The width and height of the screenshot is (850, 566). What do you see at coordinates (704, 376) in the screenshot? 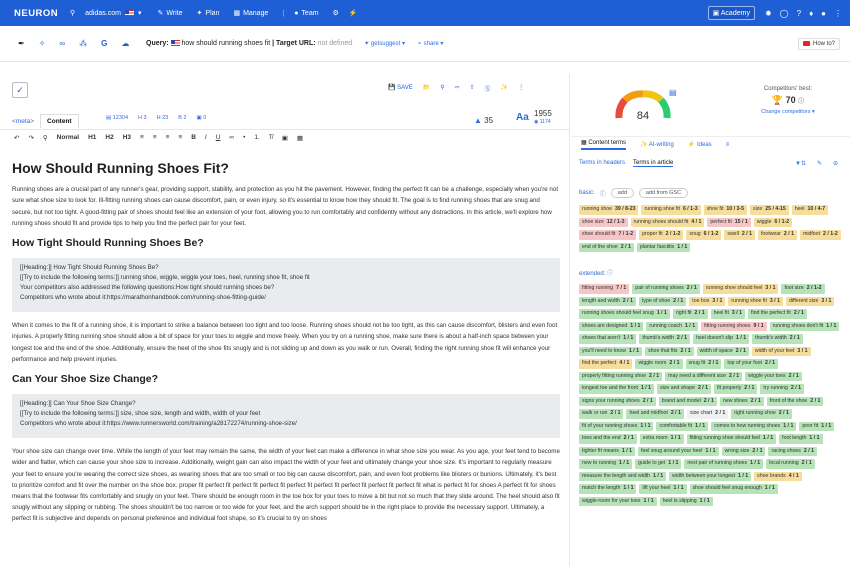
I see `term-chip: may need a different size 2 / 1` at bounding box center [704, 376].